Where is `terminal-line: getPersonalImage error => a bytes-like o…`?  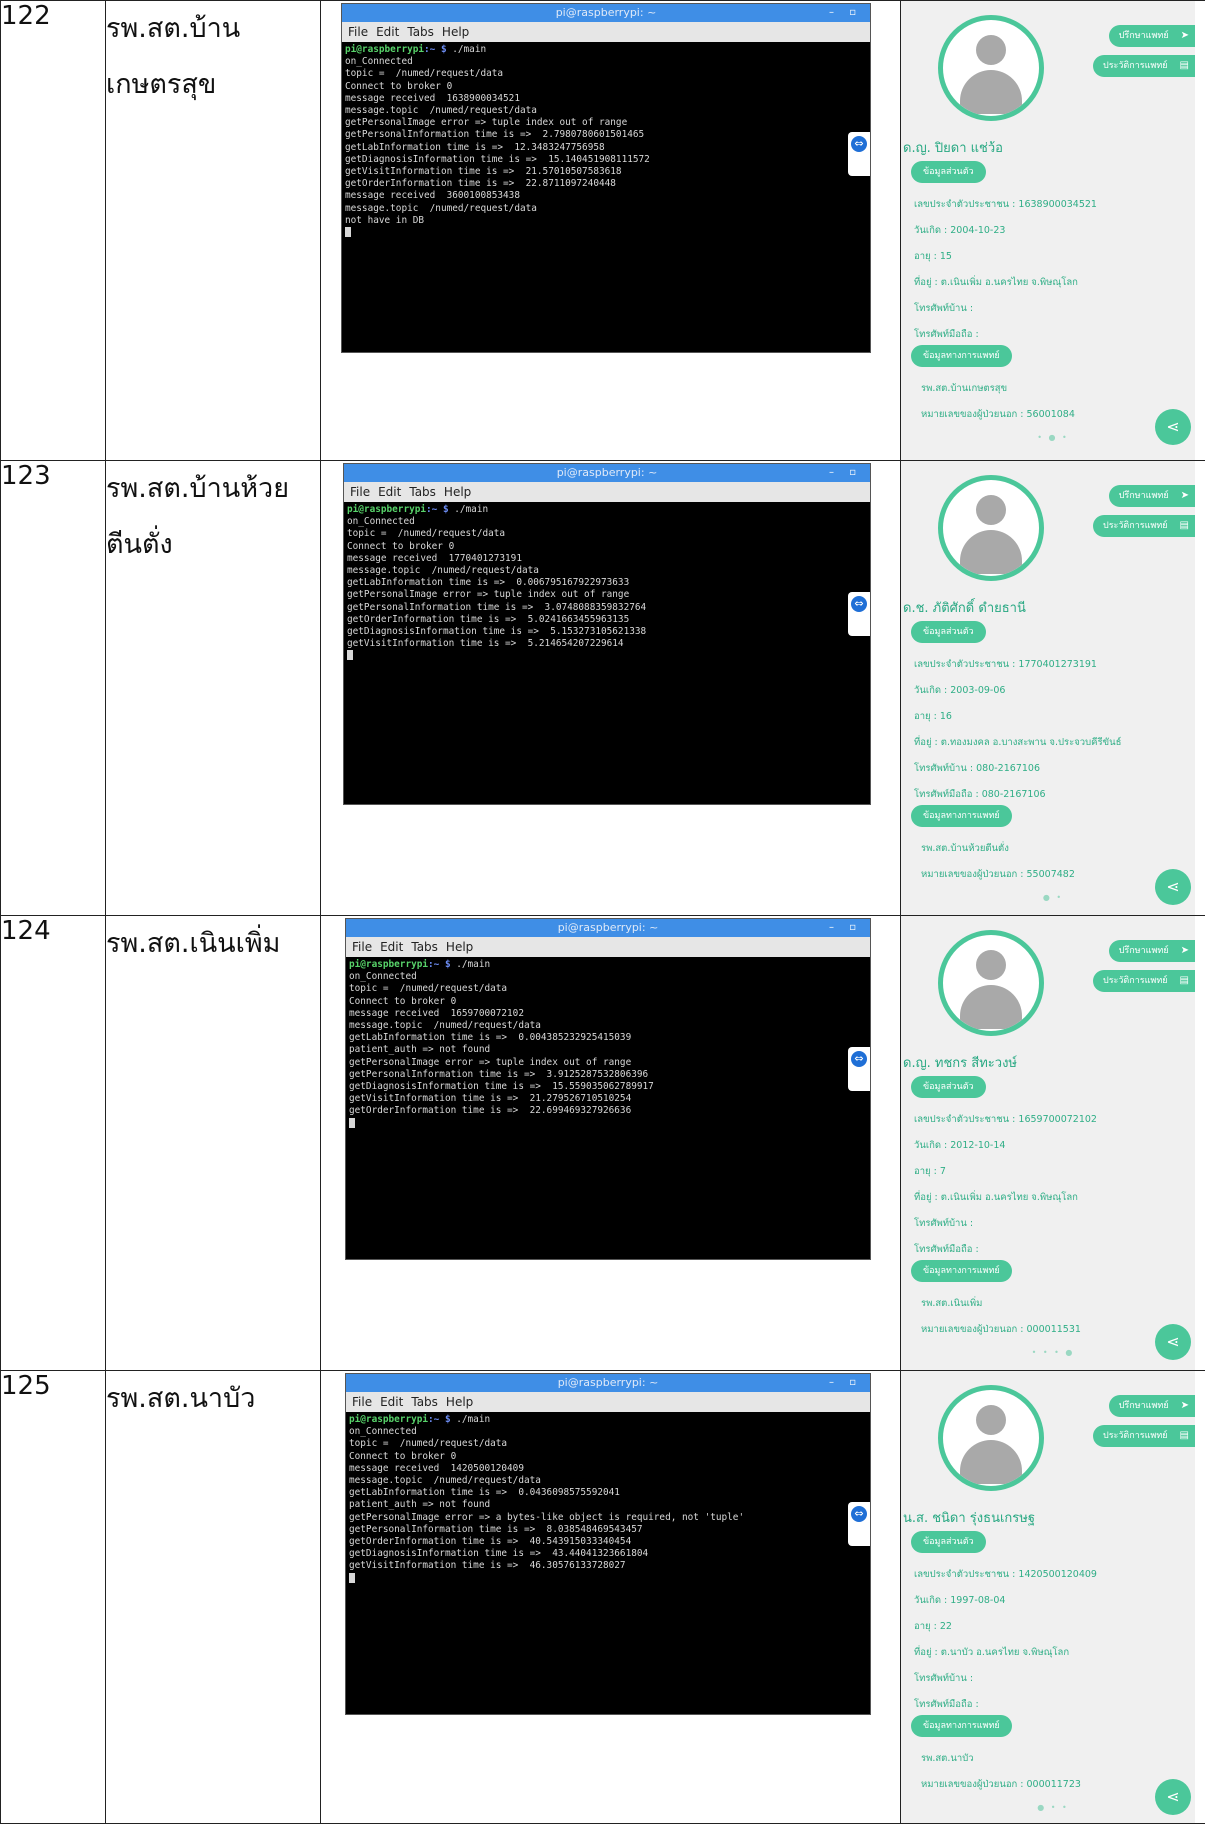
terminal-line: getPersonalImage error => a bytes-like o… is located at coordinates (546, 1517).